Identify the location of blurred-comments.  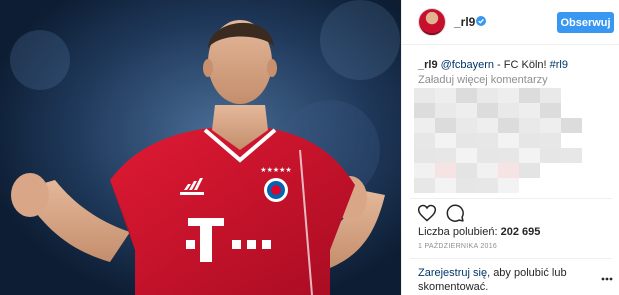
(504, 142).